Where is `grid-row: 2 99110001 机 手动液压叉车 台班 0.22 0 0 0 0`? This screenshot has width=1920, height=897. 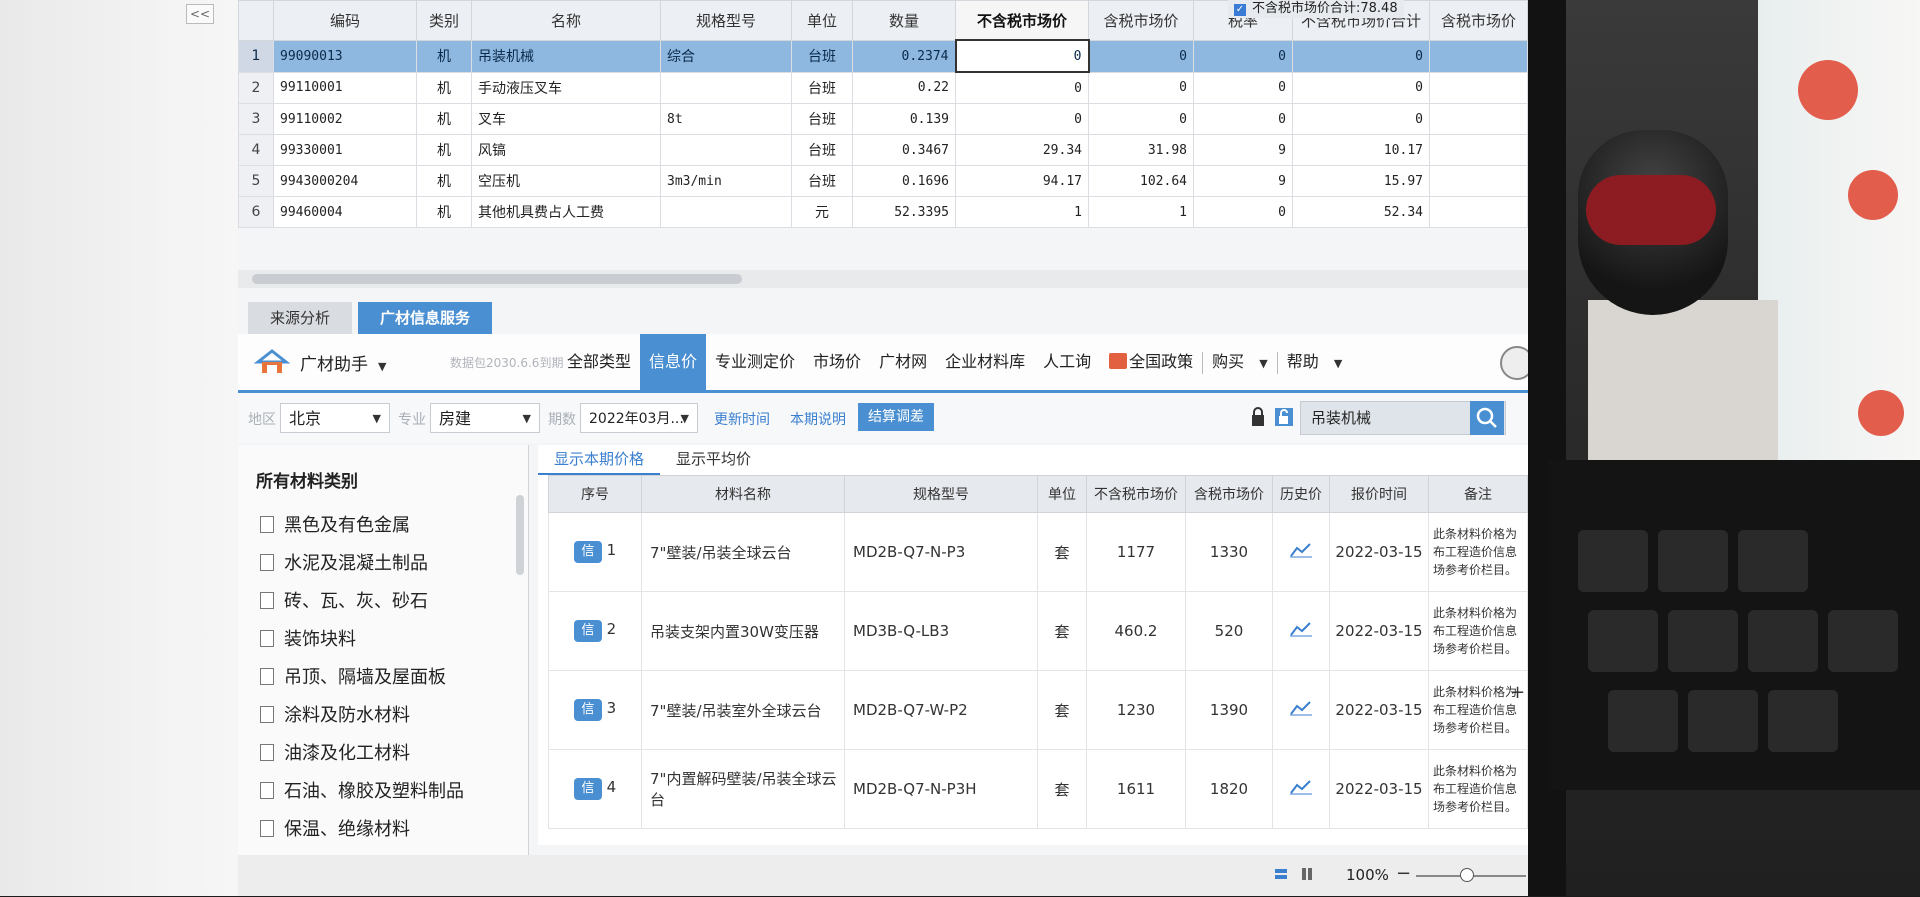 grid-row: 2 99110001 机 手动液压叉车 台班 0.22 0 0 0 0 is located at coordinates (883, 87).